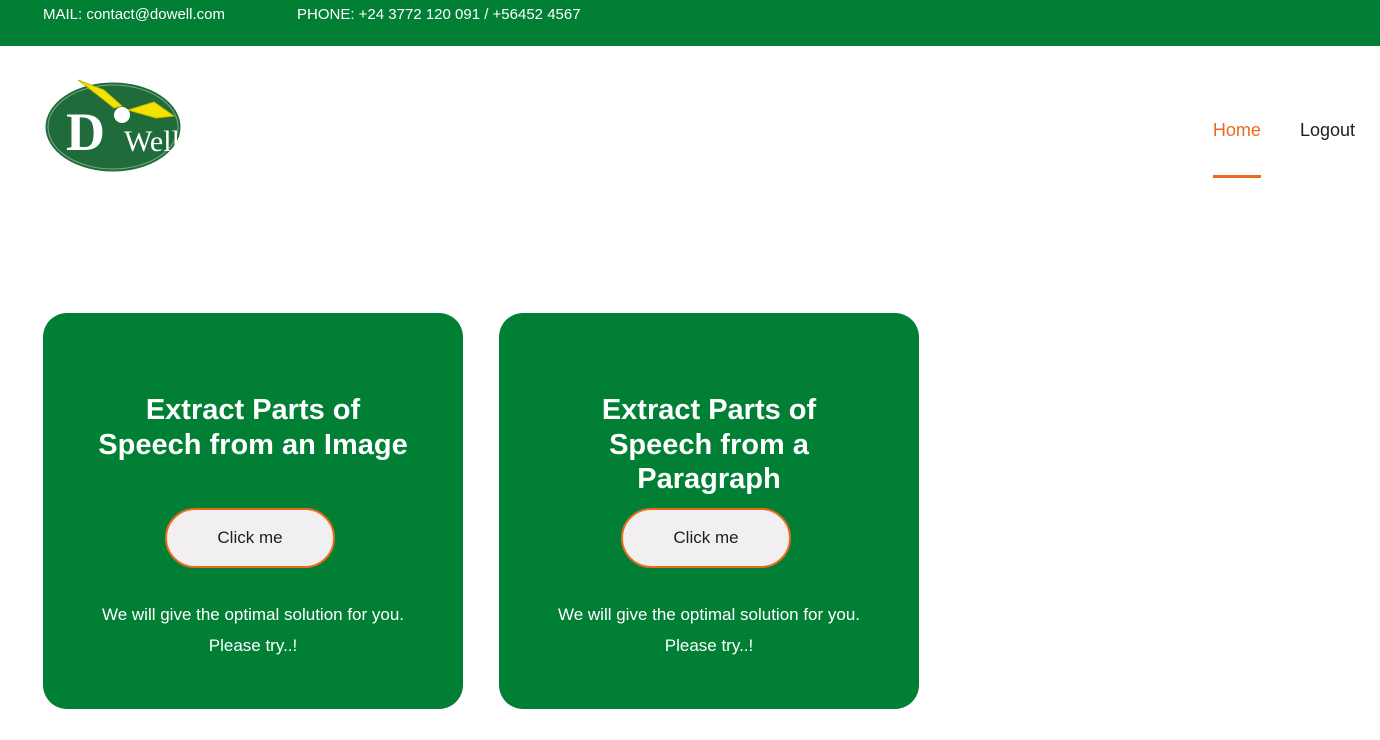 The image size is (1380, 740). What do you see at coordinates (152, 141) in the screenshot?
I see `logo-word: Well` at bounding box center [152, 141].